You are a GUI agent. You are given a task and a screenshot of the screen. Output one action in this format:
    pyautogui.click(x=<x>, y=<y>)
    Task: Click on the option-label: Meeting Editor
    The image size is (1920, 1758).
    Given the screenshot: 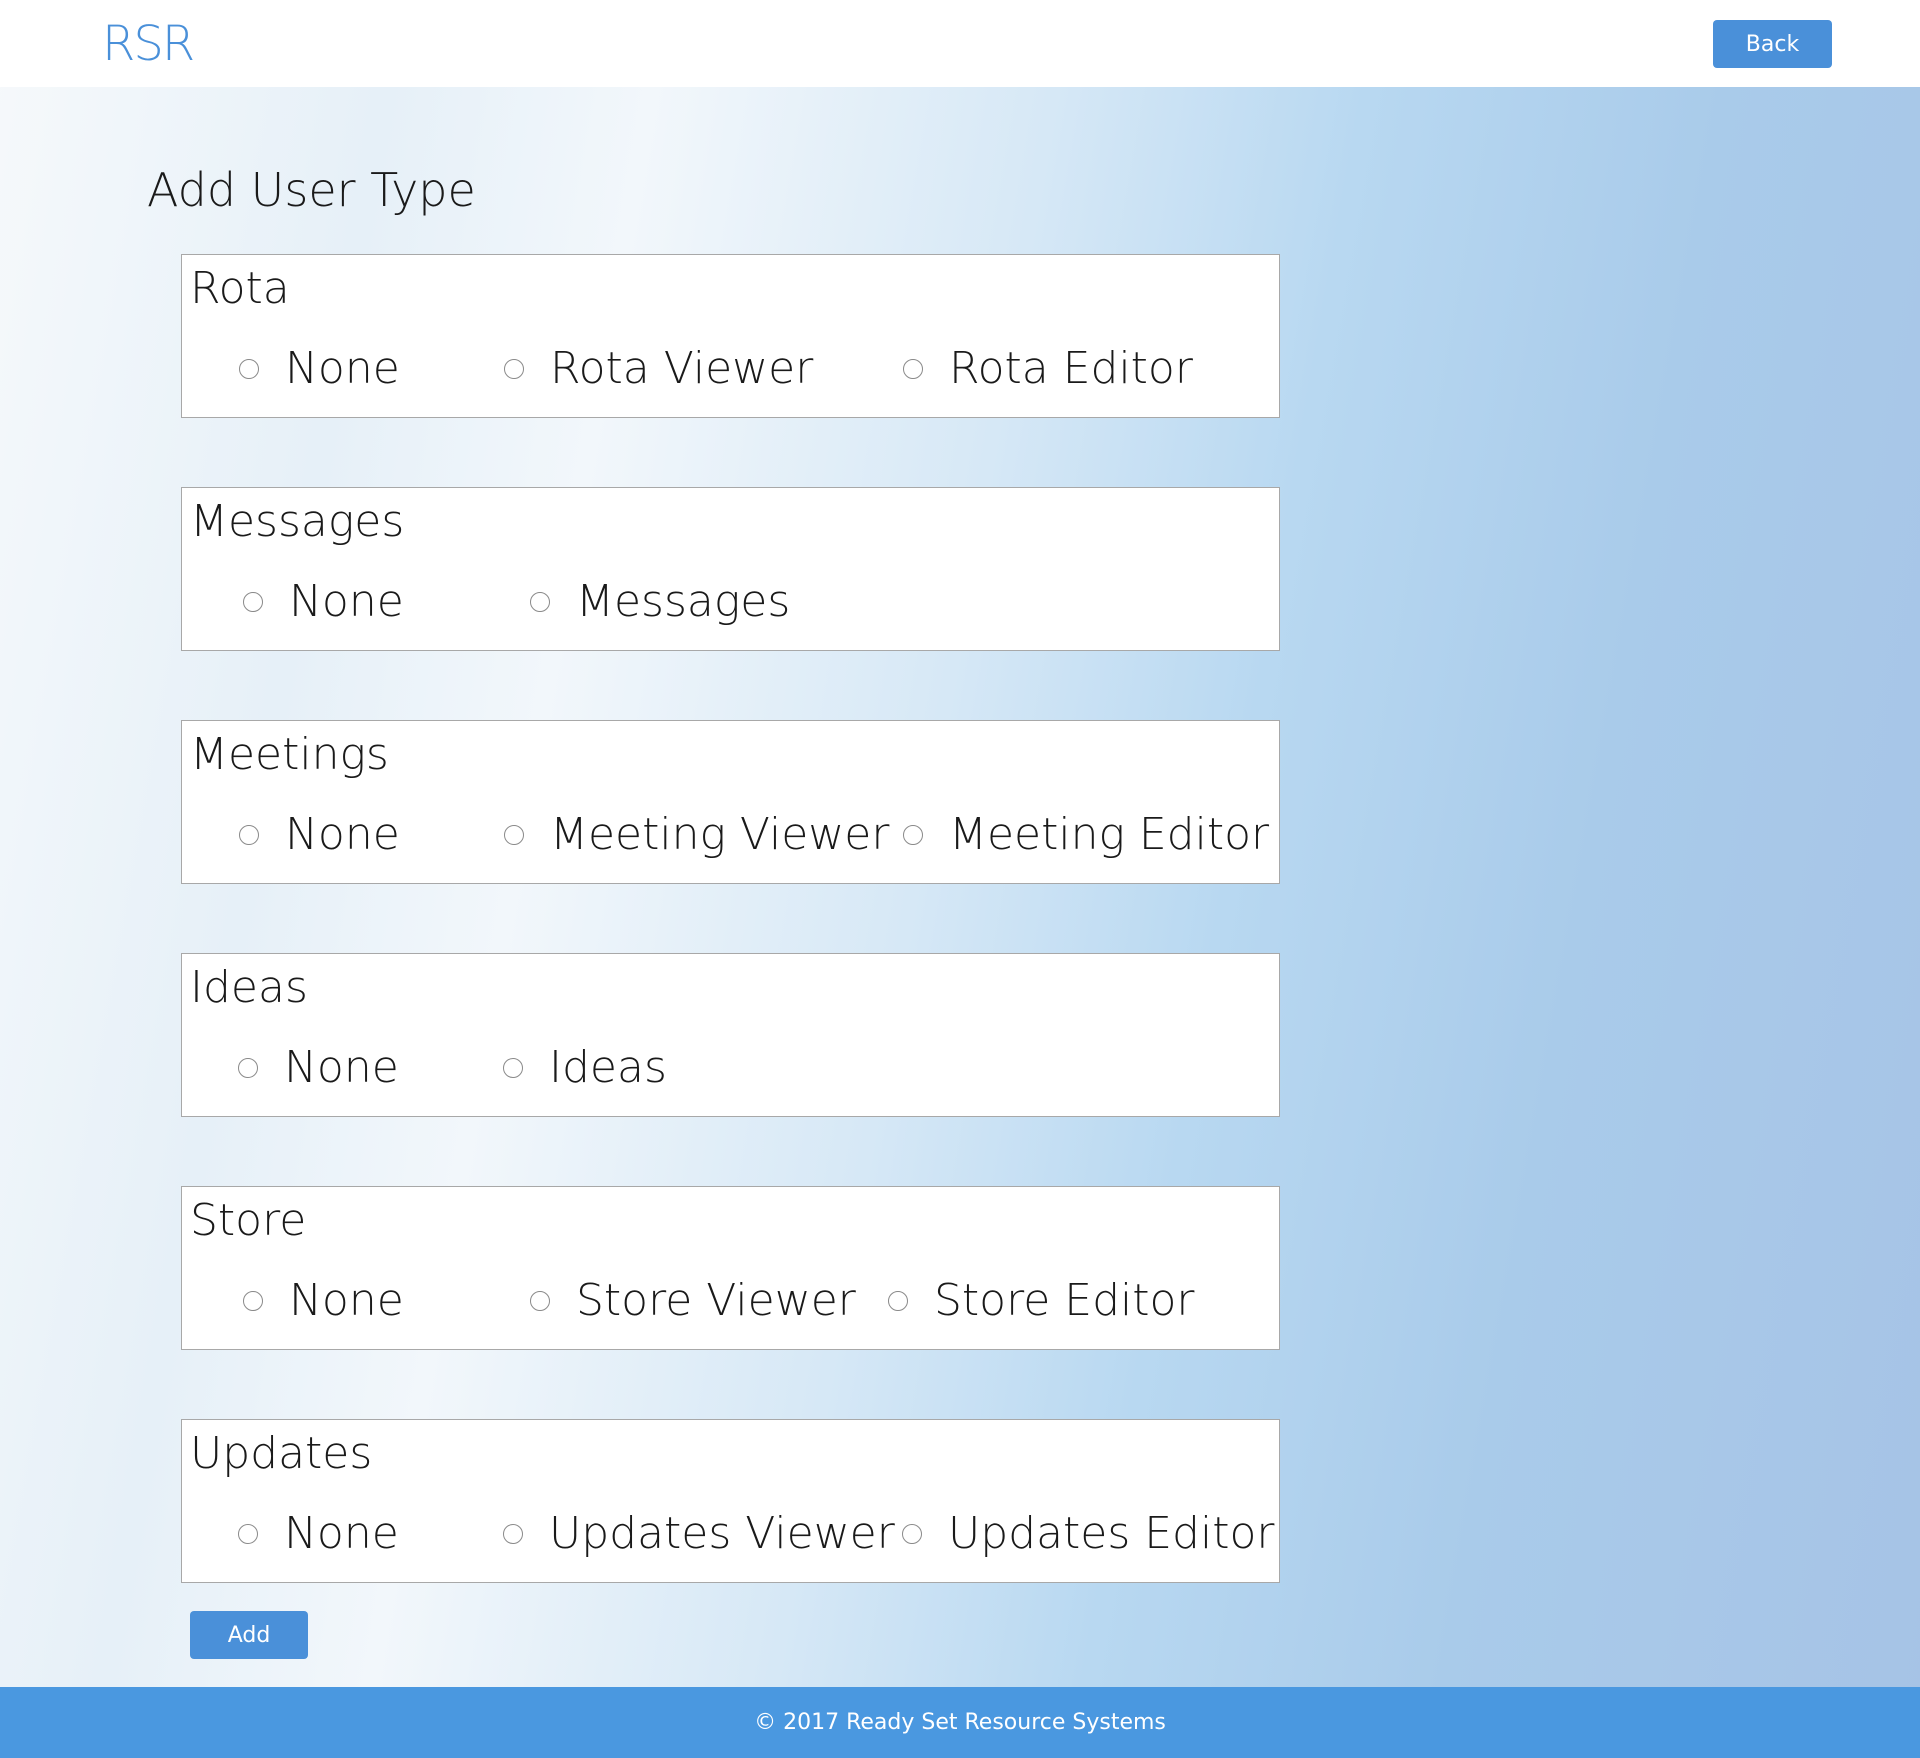 What is the action you would take?
    pyautogui.click(x=1109, y=834)
    